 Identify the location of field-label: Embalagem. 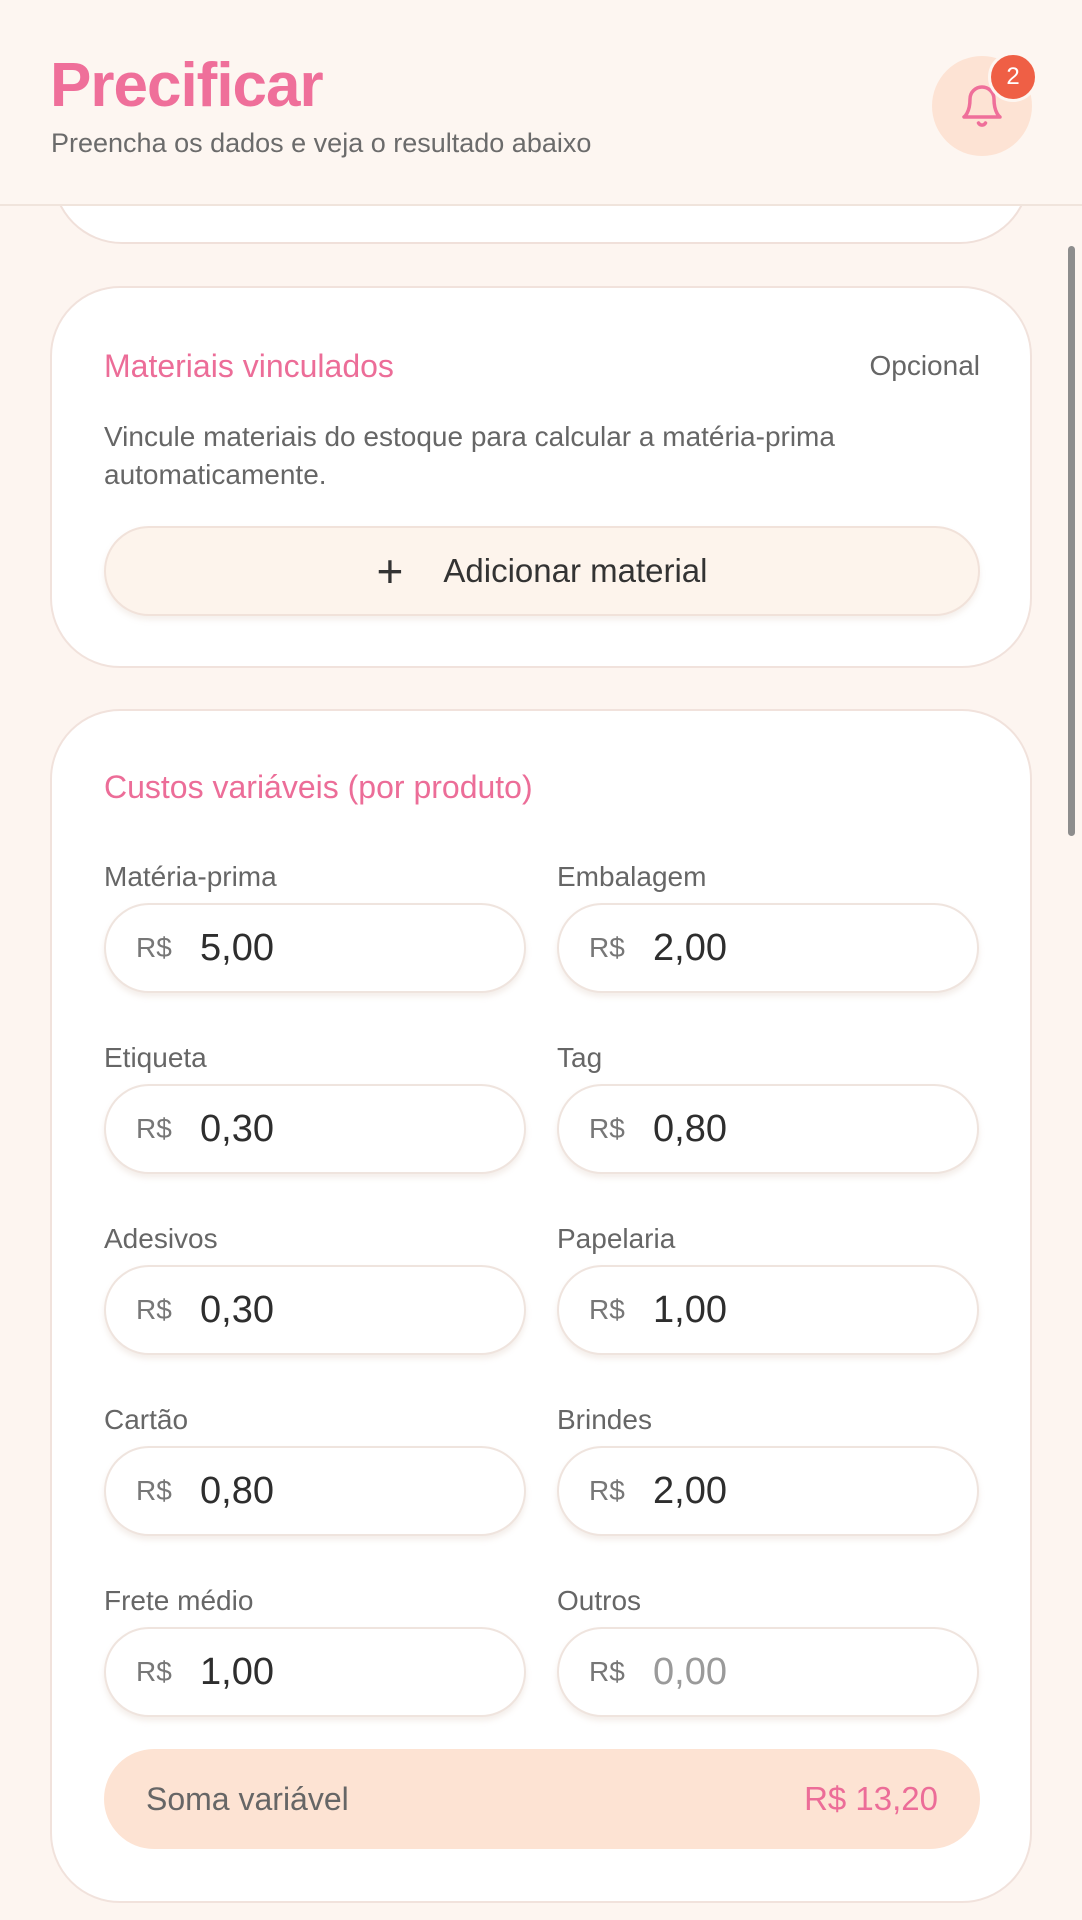
(632, 876).